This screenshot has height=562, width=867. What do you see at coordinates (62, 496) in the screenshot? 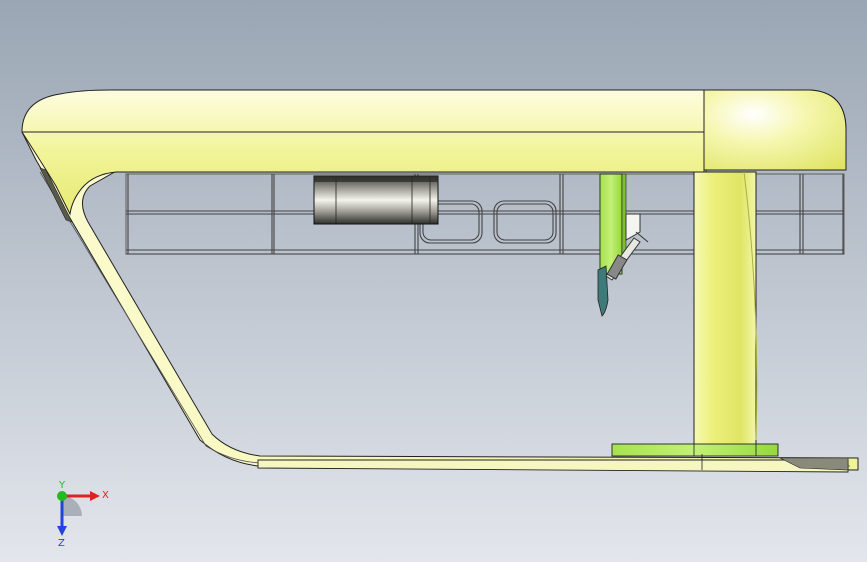
I see `y-axis-dot` at bounding box center [62, 496].